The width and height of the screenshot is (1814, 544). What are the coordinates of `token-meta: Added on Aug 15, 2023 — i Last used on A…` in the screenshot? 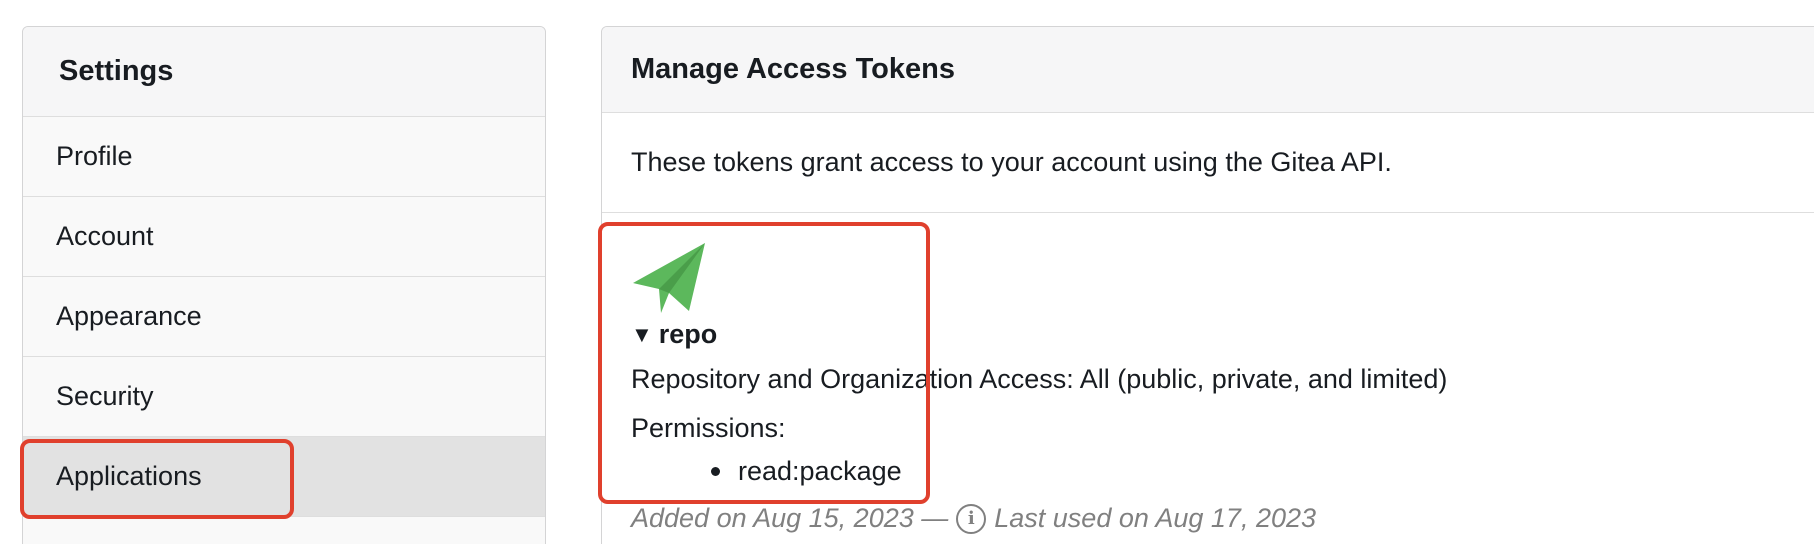 It's located at (1222, 518).